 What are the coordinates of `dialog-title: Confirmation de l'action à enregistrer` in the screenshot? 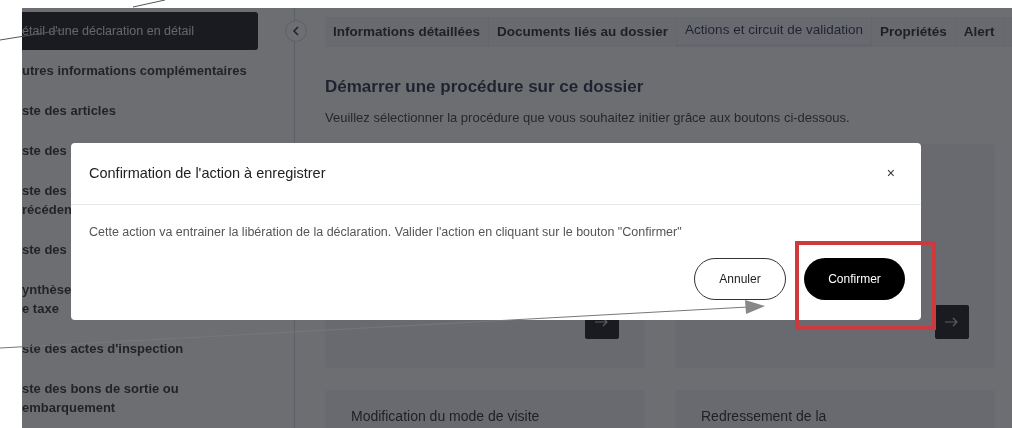 It's located at (207, 173).